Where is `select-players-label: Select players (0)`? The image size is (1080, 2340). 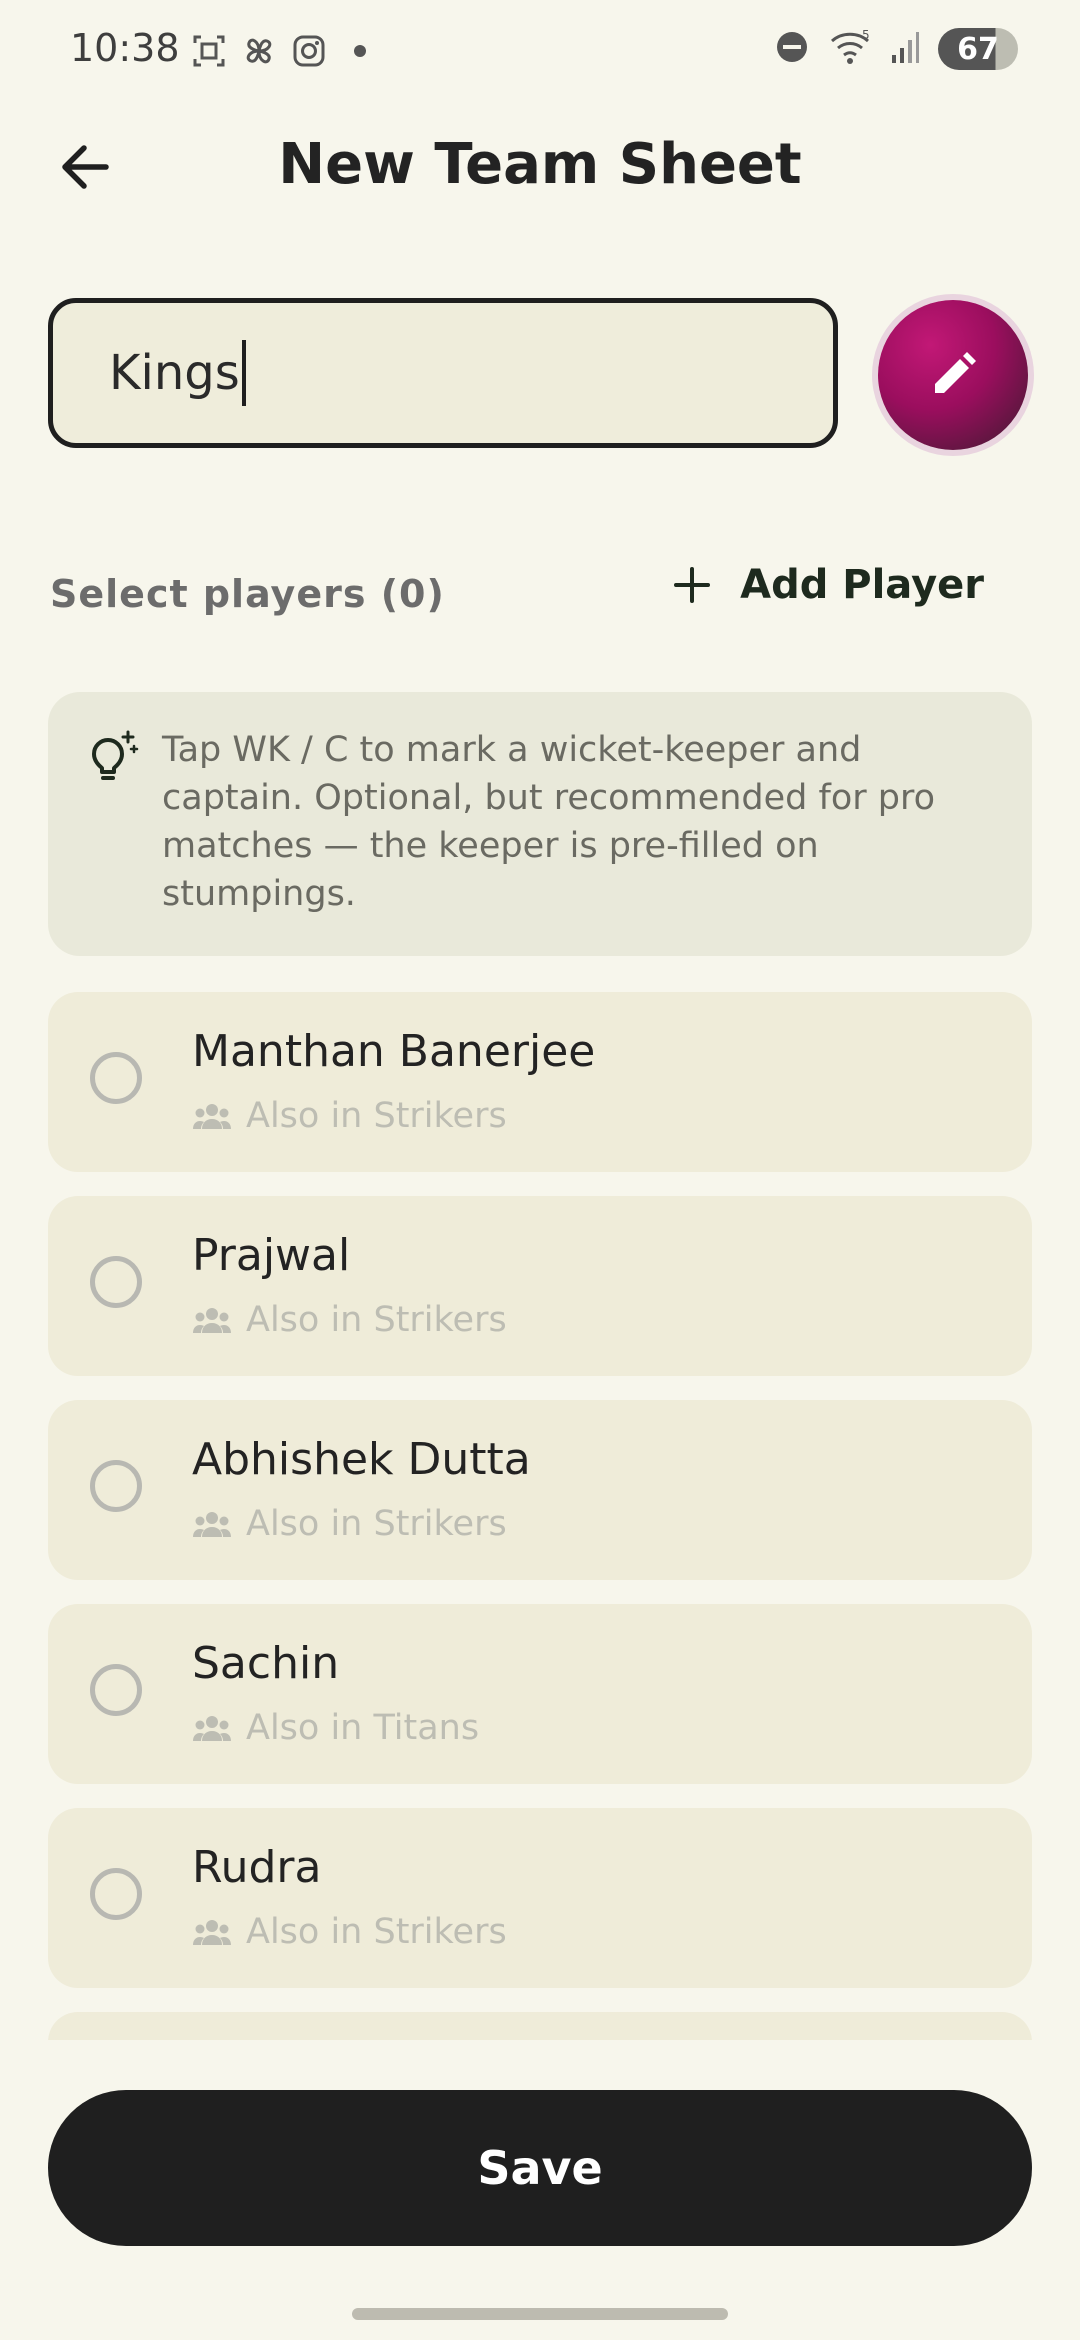 select-players-label: Select players (0) is located at coordinates (247, 594).